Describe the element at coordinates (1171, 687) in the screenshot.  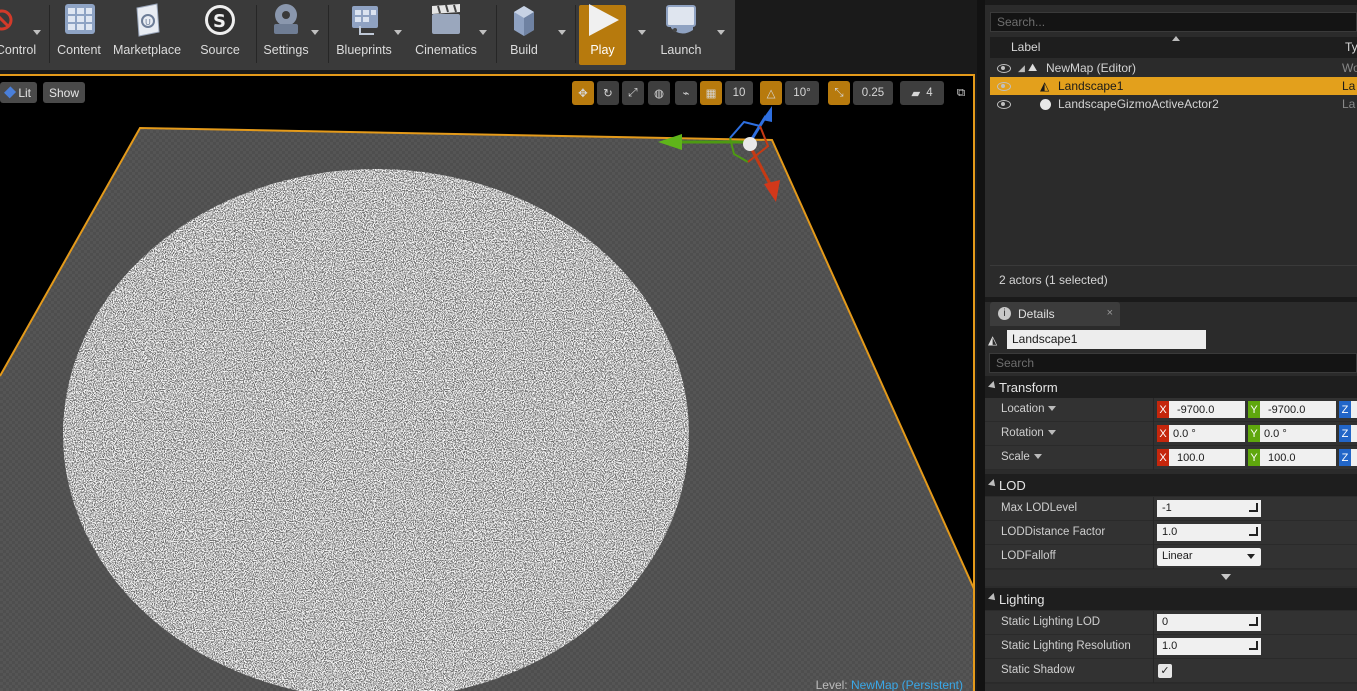
I see `lighting-advanced-expander` at that location.